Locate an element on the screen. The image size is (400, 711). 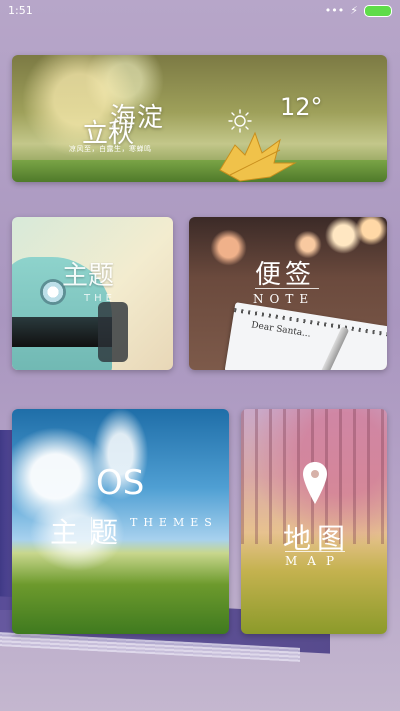
map-card: 地图 MAP is located at coordinates (314, 521).